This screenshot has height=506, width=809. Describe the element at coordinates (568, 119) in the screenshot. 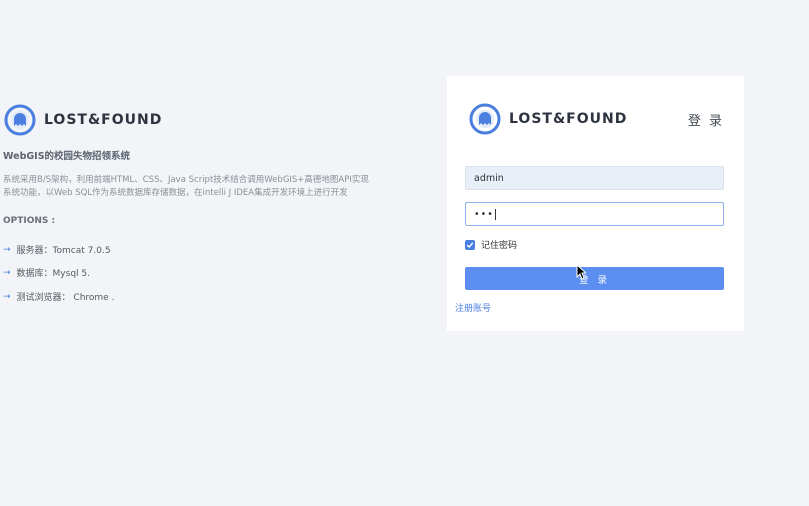

I see `card-brand-name: LOST&FOUND` at that location.